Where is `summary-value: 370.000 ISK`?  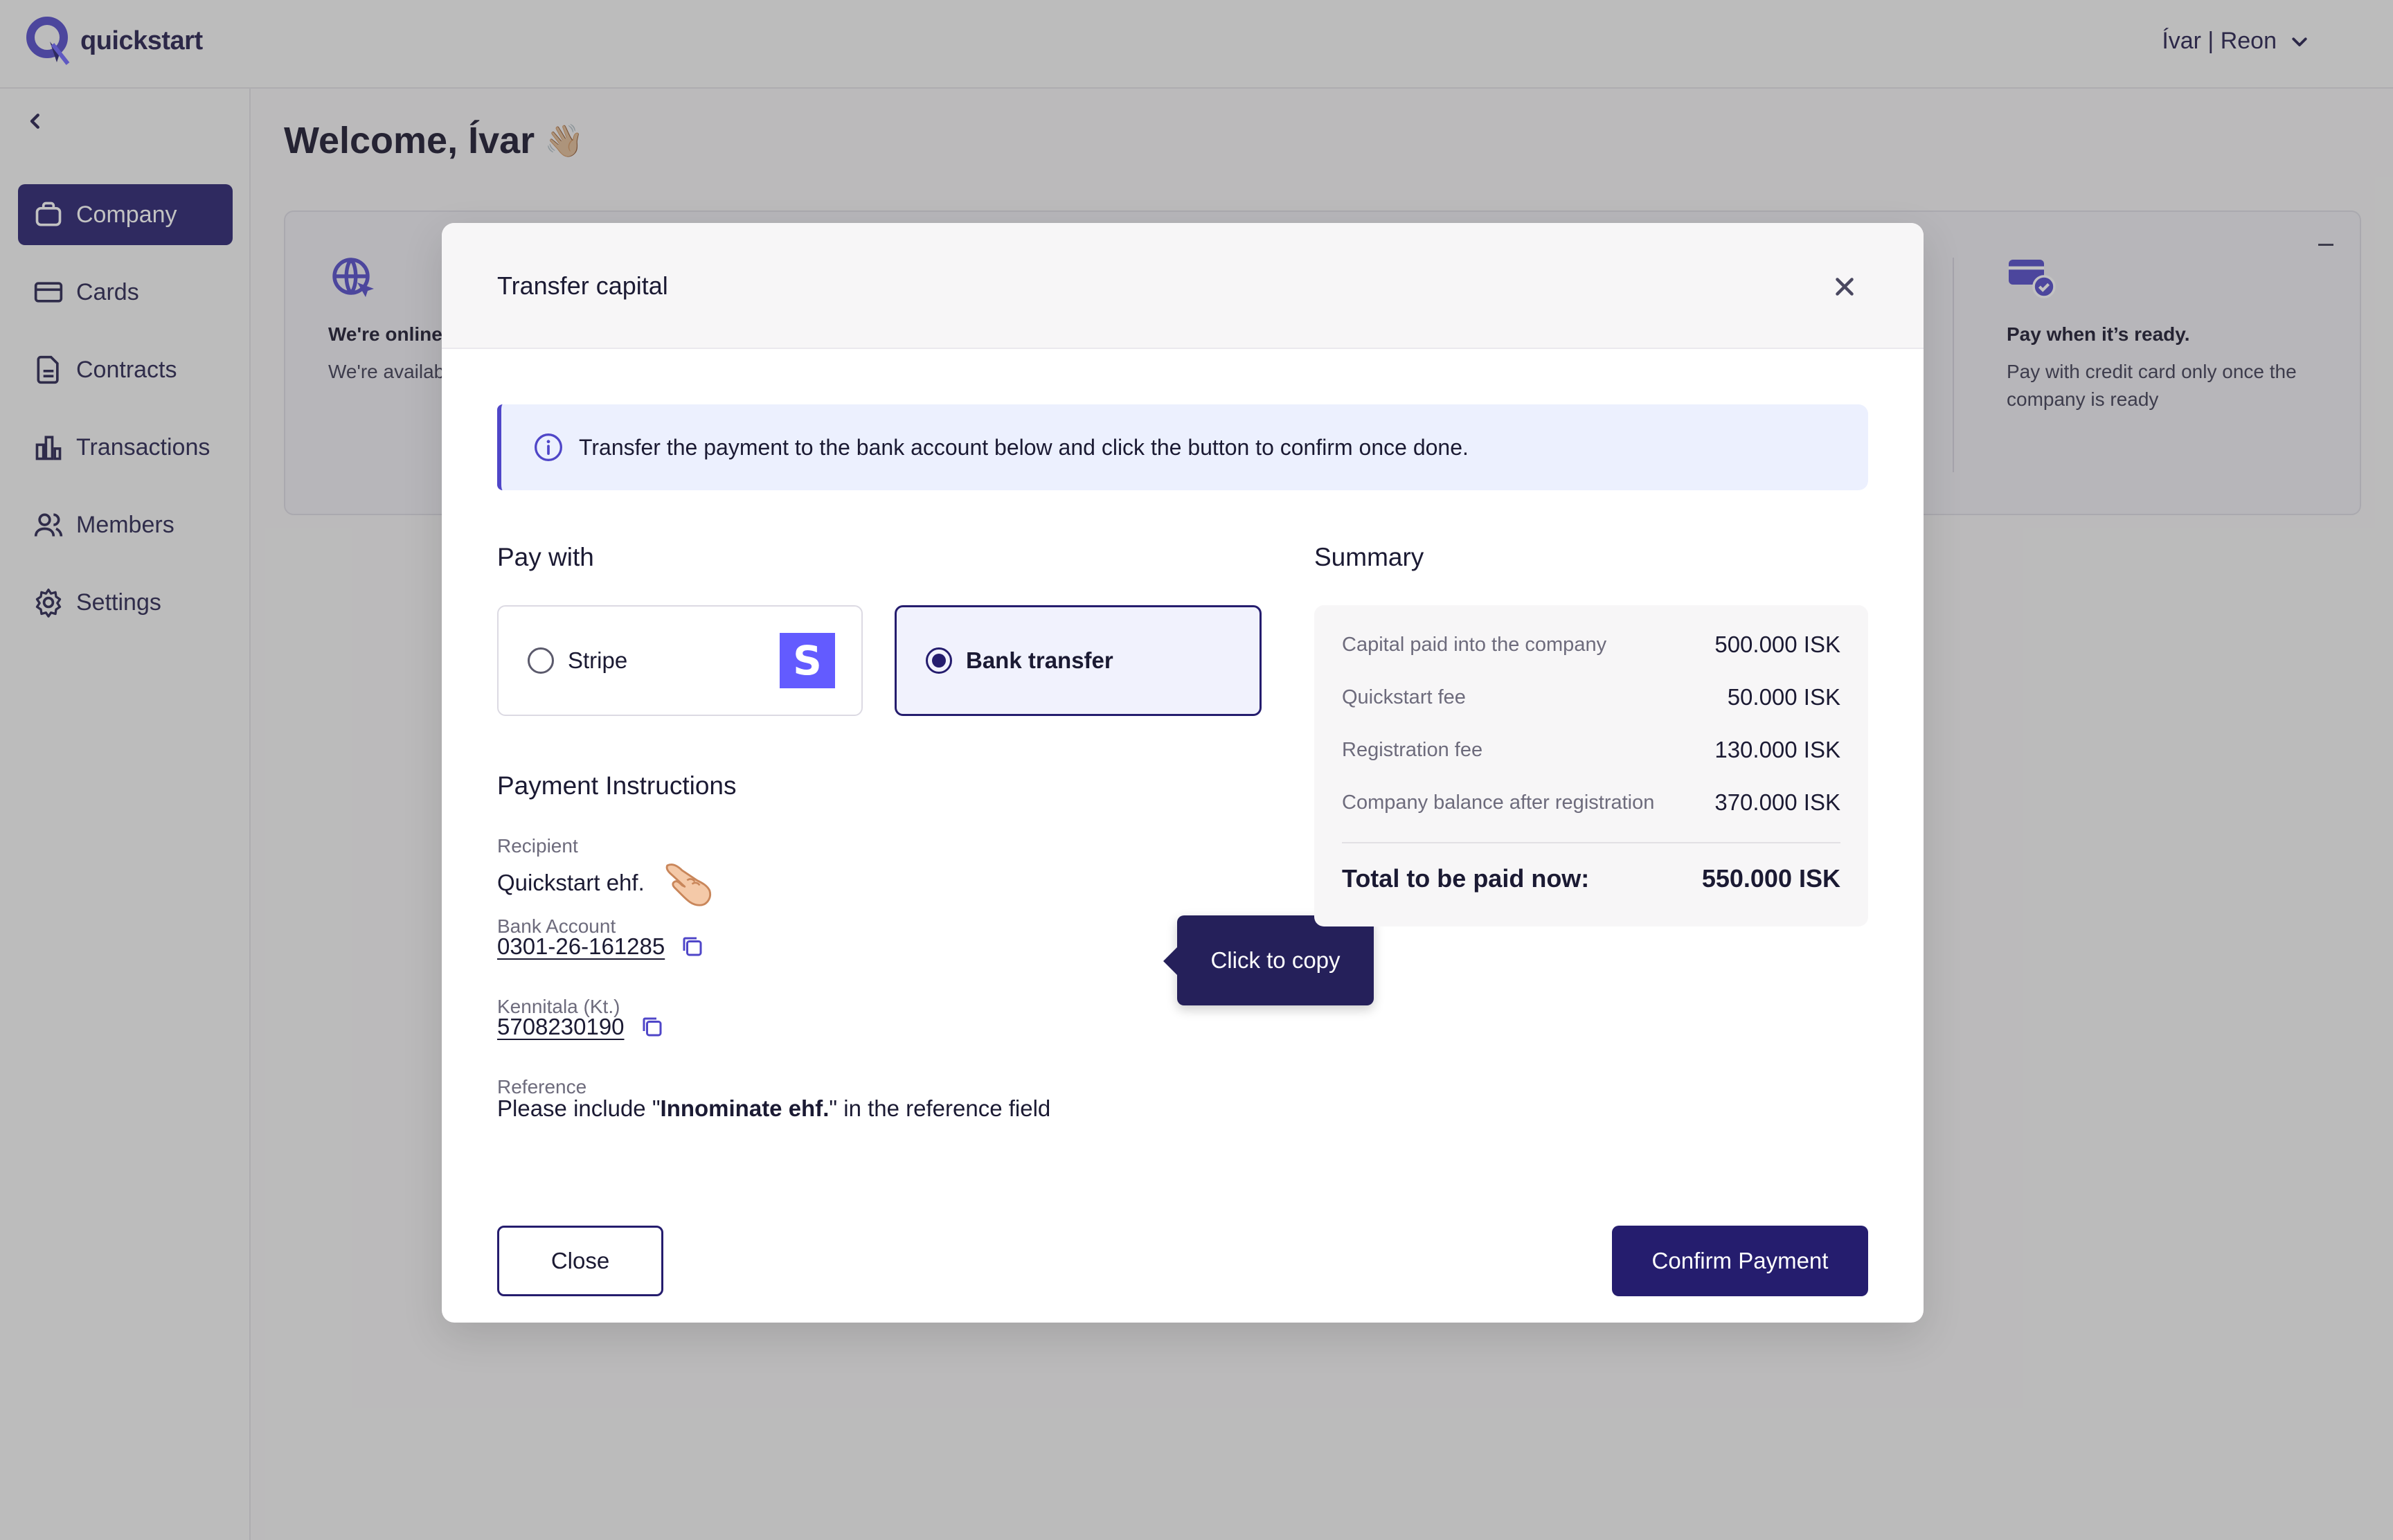 summary-value: 370.000 ISK is located at coordinates (1777, 802).